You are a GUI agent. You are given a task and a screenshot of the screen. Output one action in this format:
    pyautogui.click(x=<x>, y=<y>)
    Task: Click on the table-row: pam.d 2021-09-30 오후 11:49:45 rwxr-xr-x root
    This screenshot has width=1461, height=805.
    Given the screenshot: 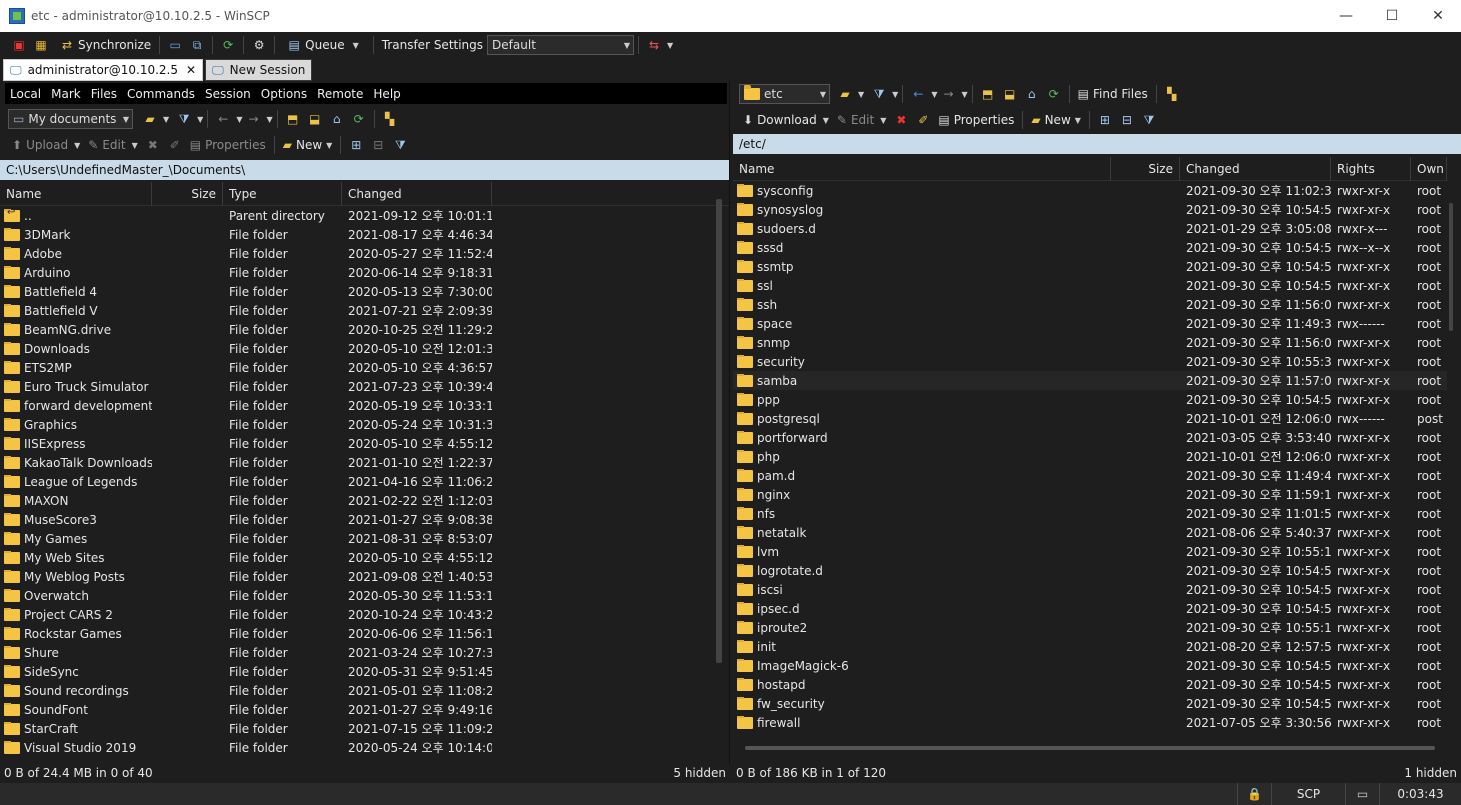 What is the action you would take?
    pyautogui.click(x=1090, y=475)
    